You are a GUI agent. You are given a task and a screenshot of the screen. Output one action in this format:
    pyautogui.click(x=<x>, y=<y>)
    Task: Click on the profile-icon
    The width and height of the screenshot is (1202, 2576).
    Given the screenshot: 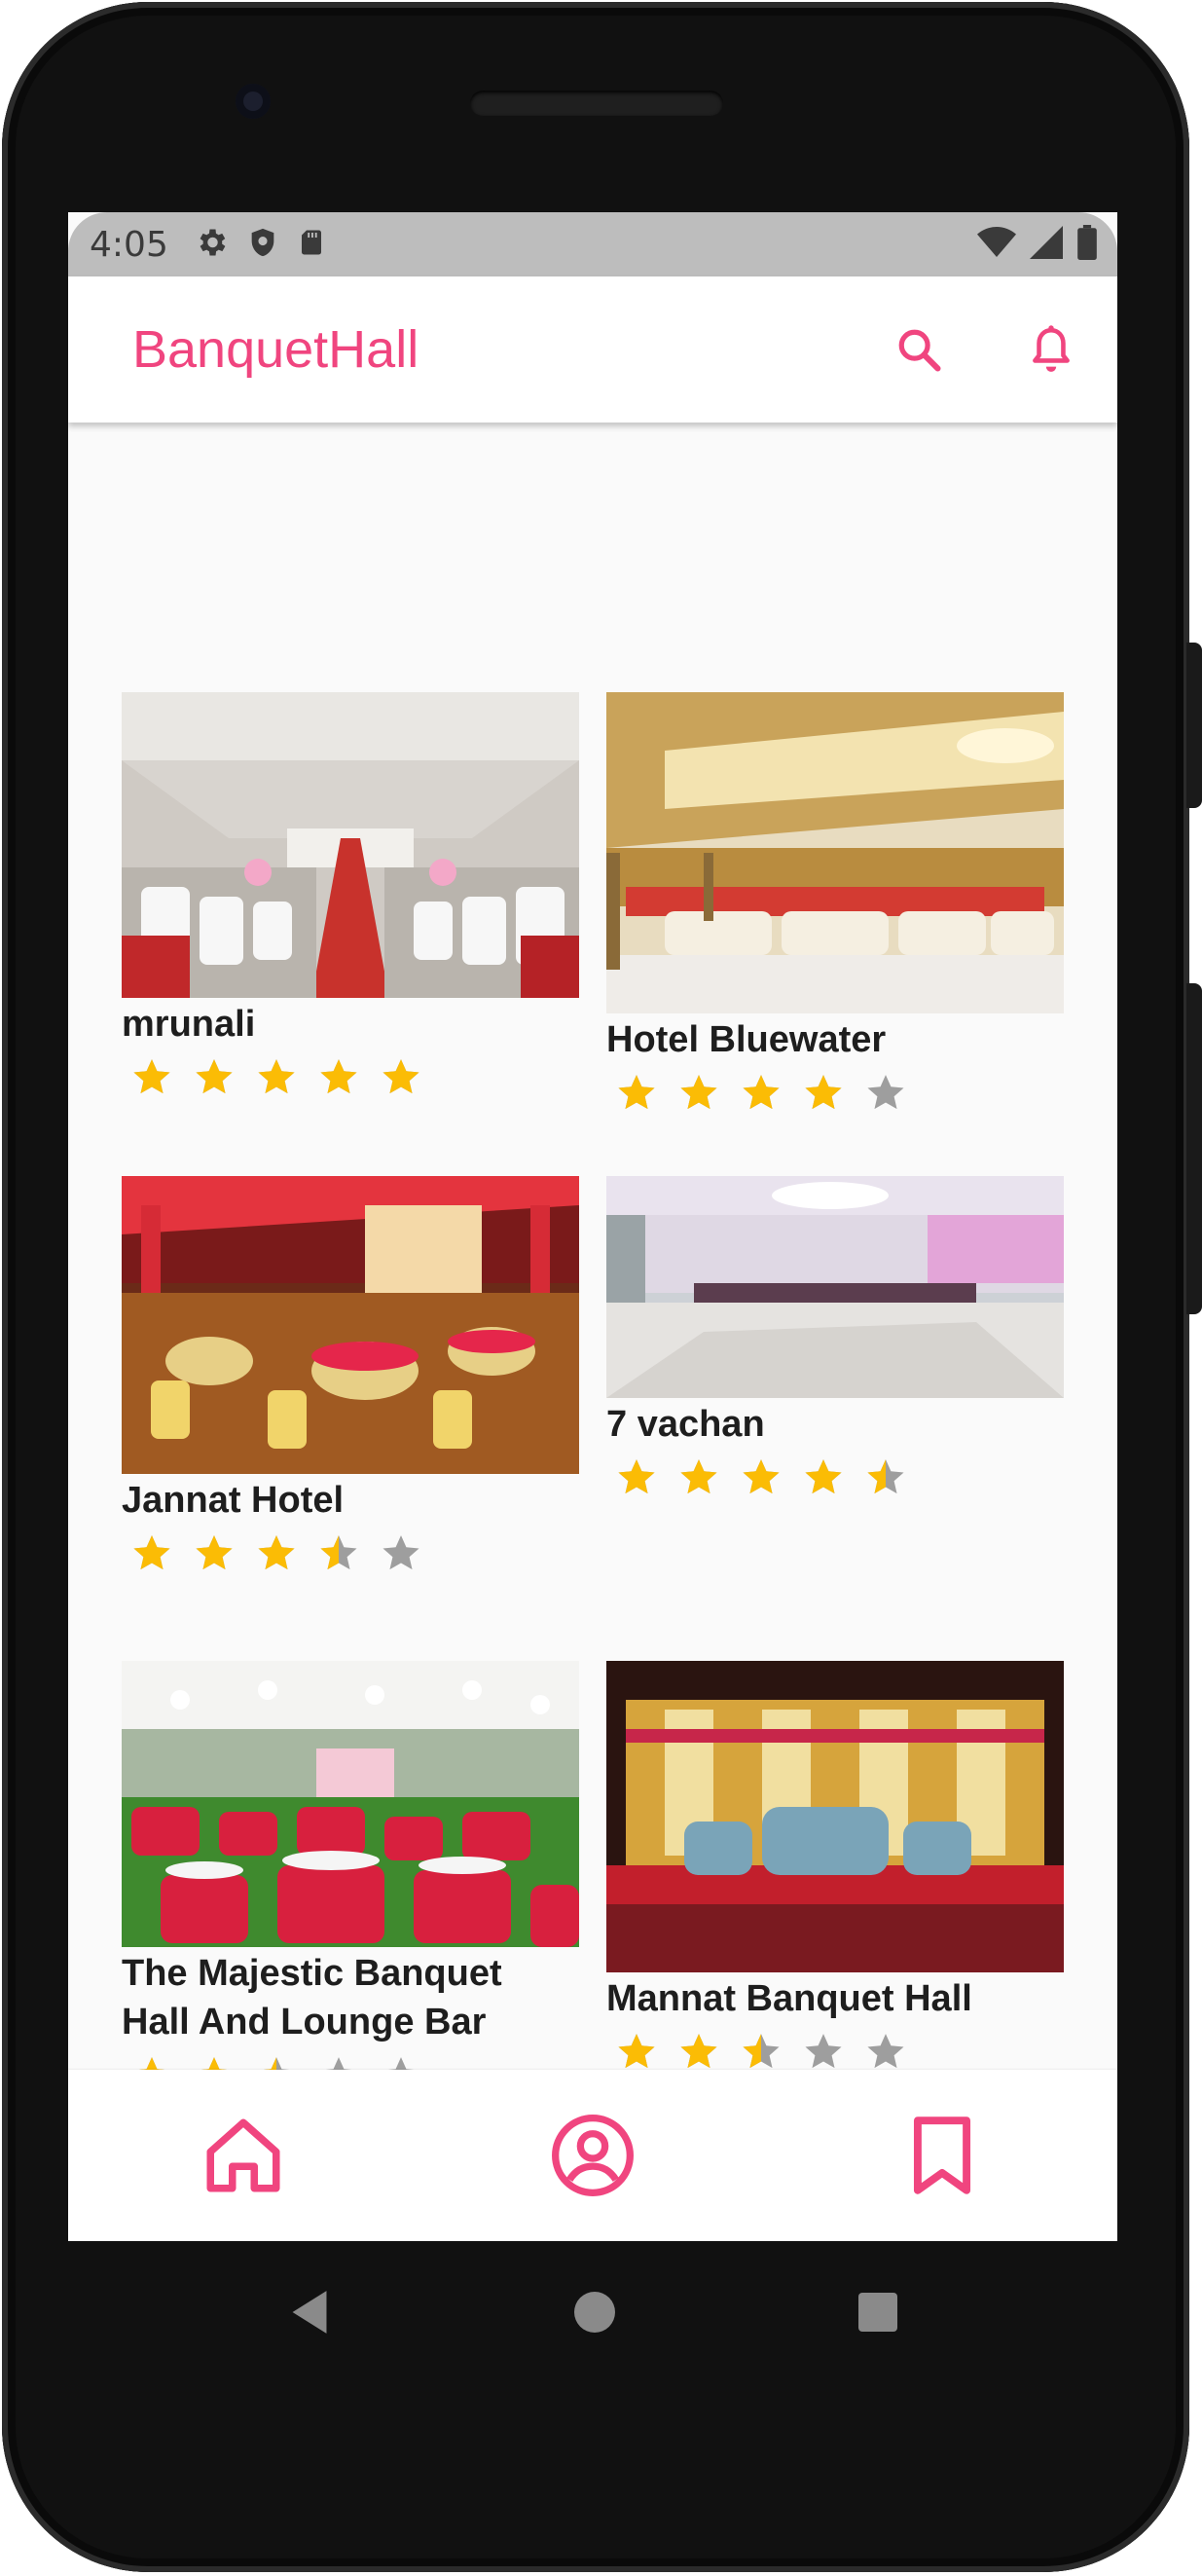 What is the action you would take?
    pyautogui.click(x=593, y=2155)
    